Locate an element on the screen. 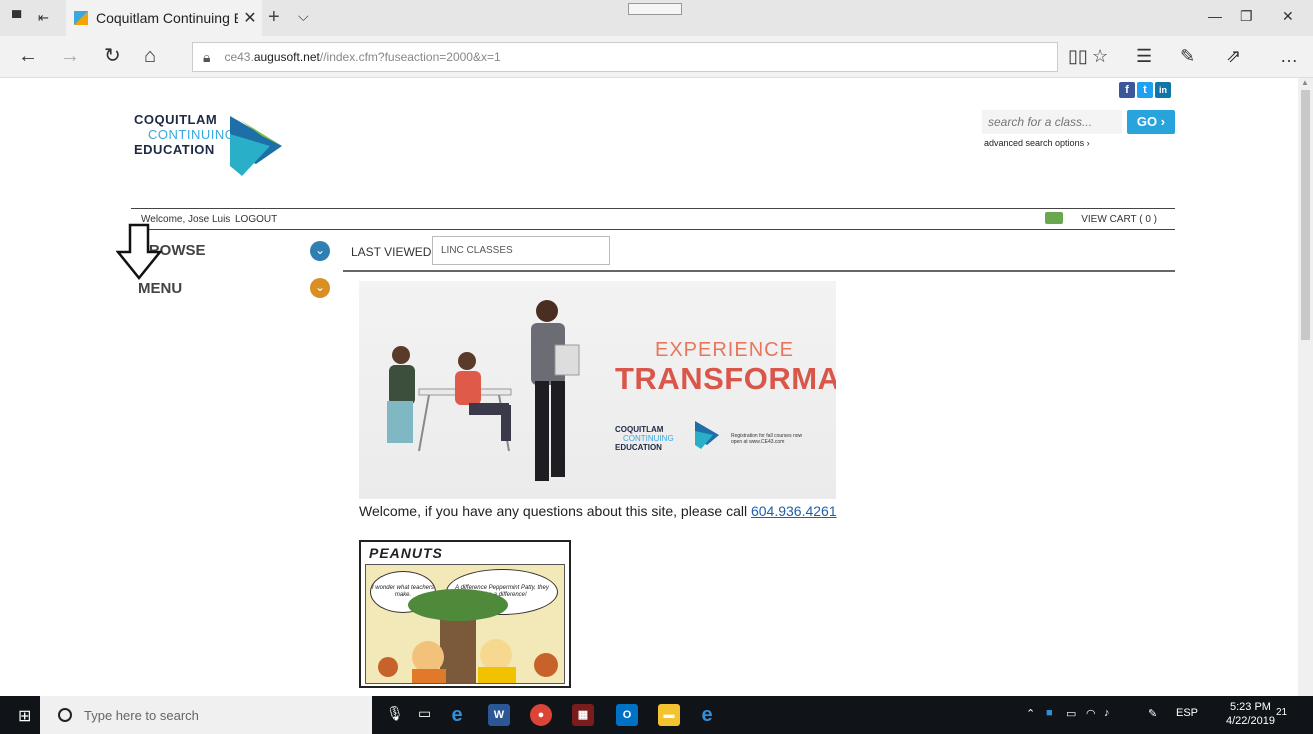 Image resolution: width=1313 pixels, height=734 pixels. cortana-icon is located at coordinates (65, 715).